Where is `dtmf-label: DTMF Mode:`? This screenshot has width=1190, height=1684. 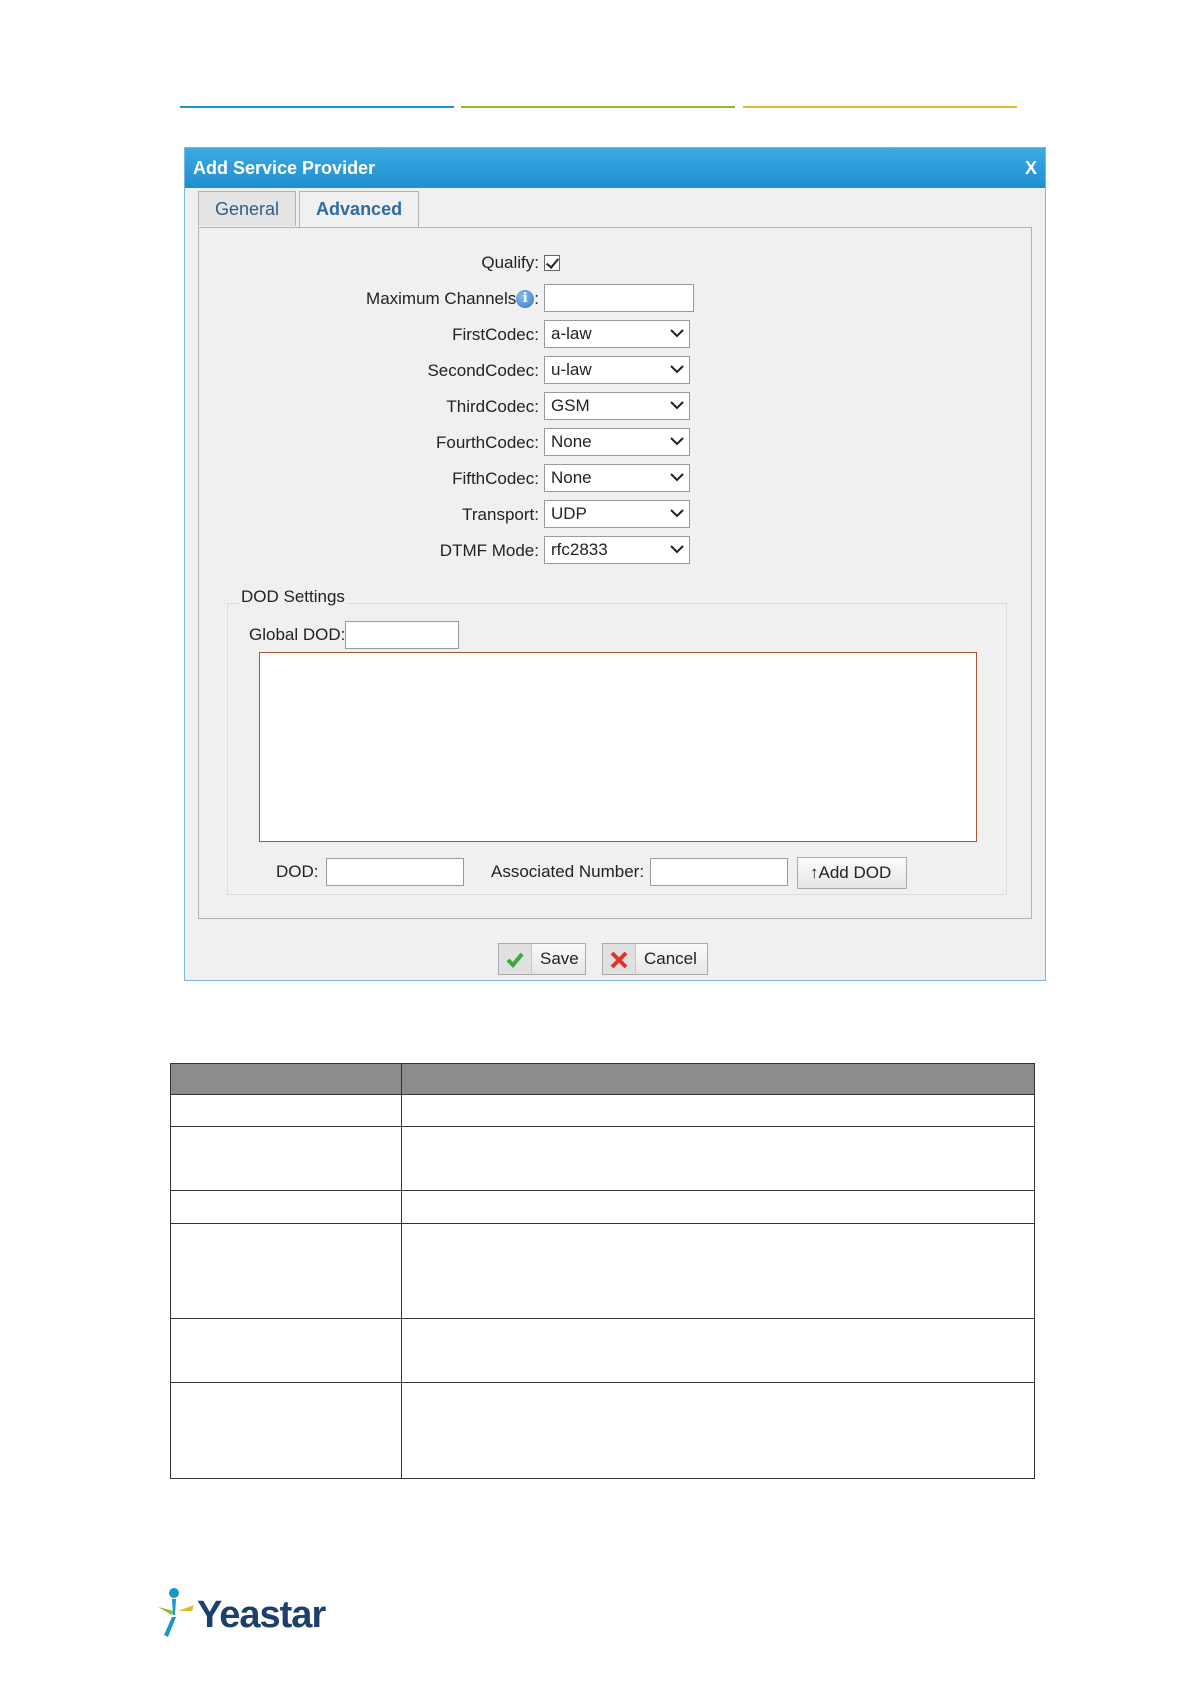
dtmf-label: DTMF Mode: is located at coordinates (489, 550).